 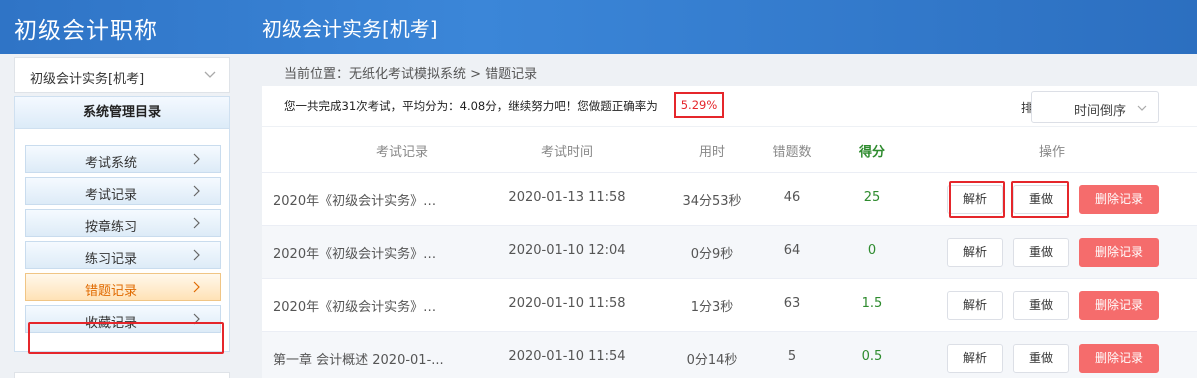 What do you see at coordinates (126, 338) in the screenshot?
I see `active-item-highlight` at bounding box center [126, 338].